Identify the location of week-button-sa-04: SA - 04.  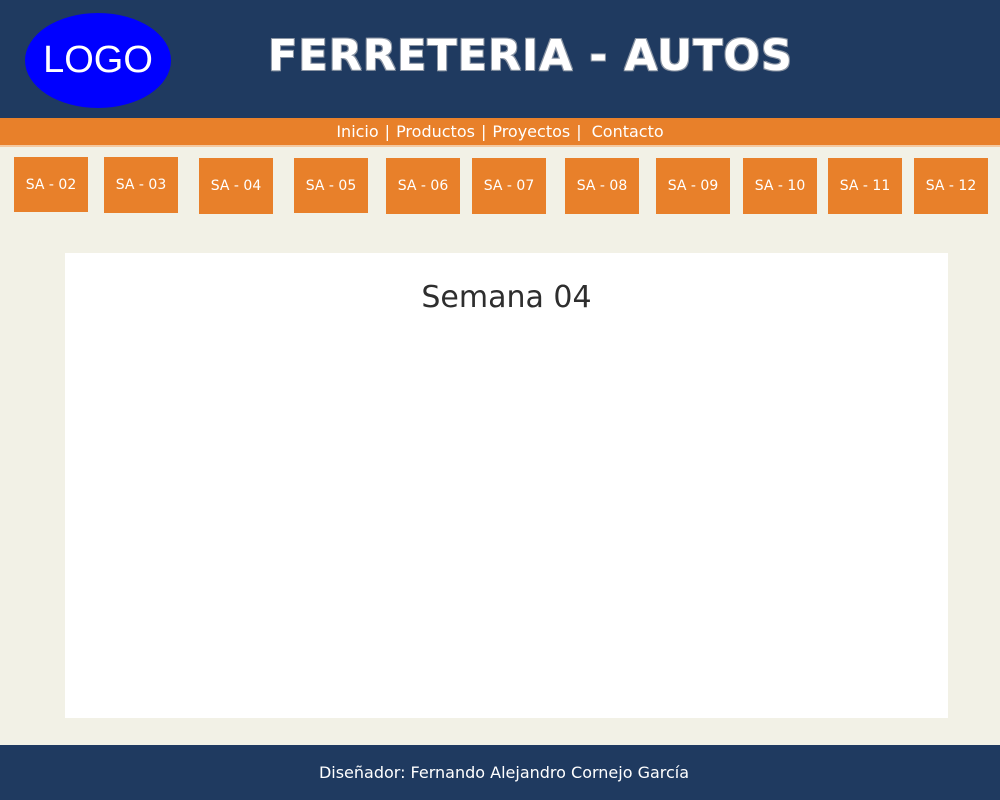
(236, 186).